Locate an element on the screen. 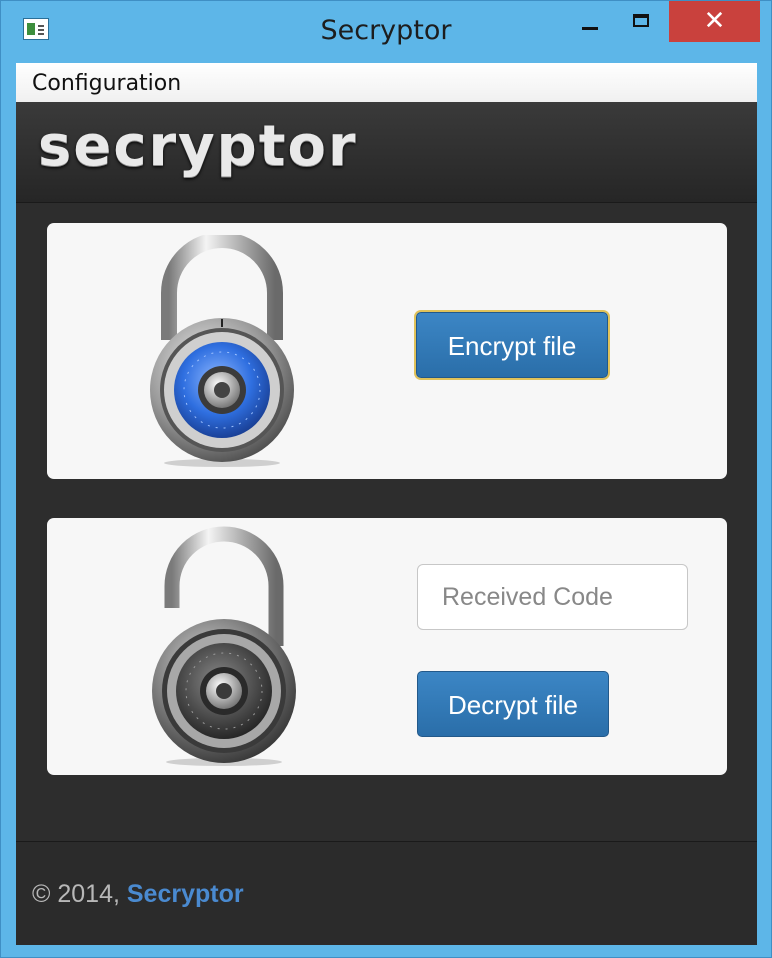  footer-copyright: © 2014, Secryptor is located at coordinates (138, 894).